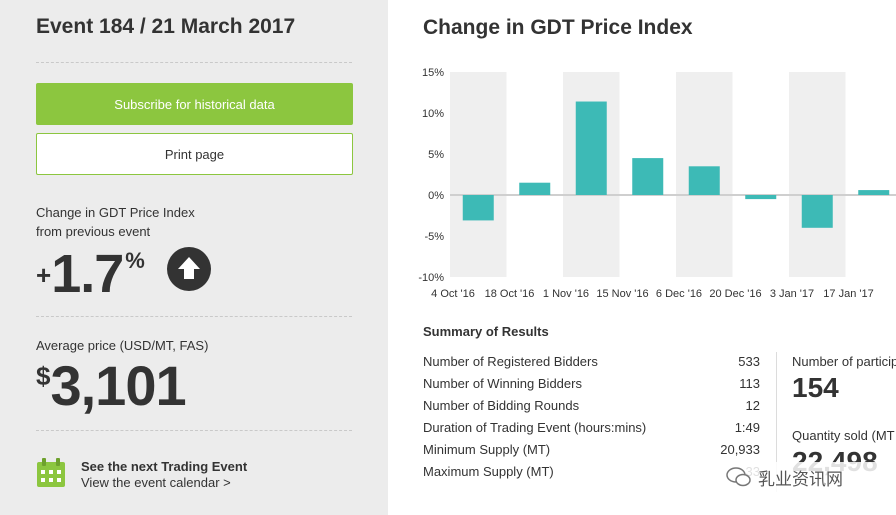  I want to click on summary-row-label: Number of Registered Bidders, so click(510, 361).